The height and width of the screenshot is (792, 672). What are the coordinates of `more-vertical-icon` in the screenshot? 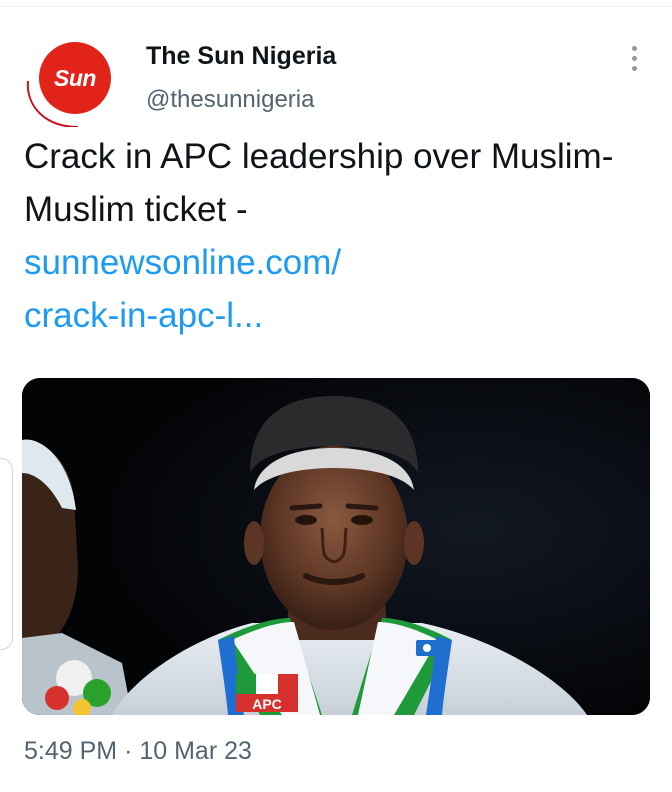 It's located at (634, 48).